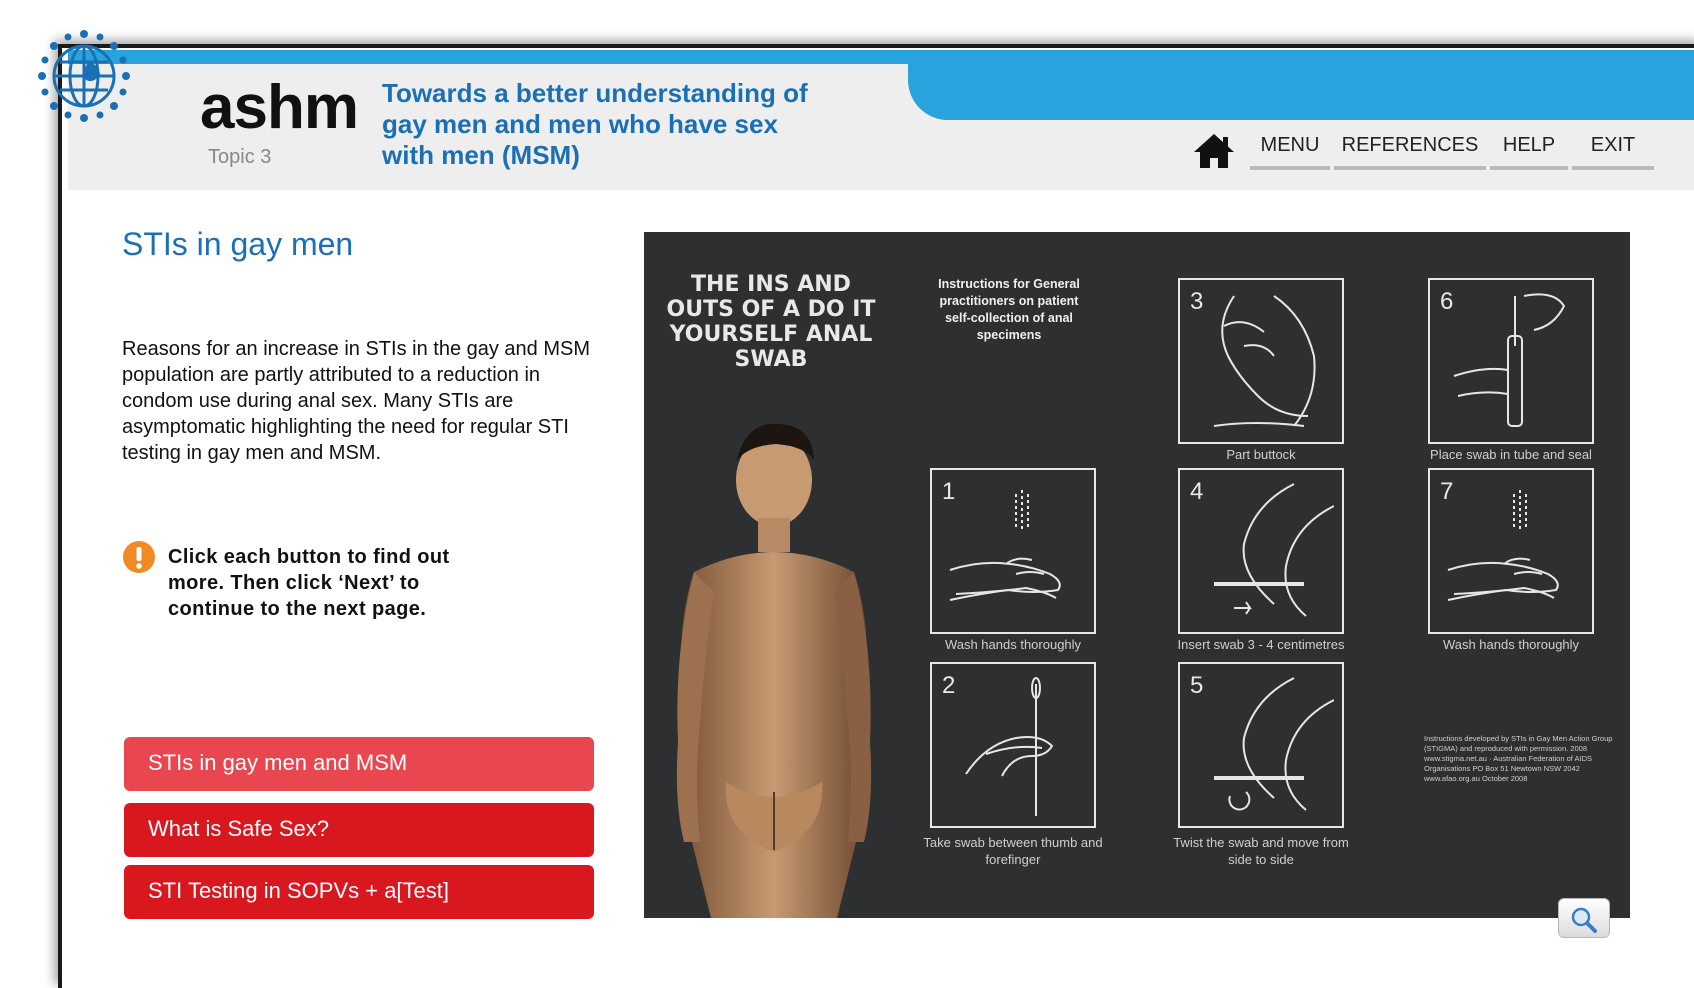  Describe the element at coordinates (774, 670) in the screenshot. I see `model-figure` at that location.